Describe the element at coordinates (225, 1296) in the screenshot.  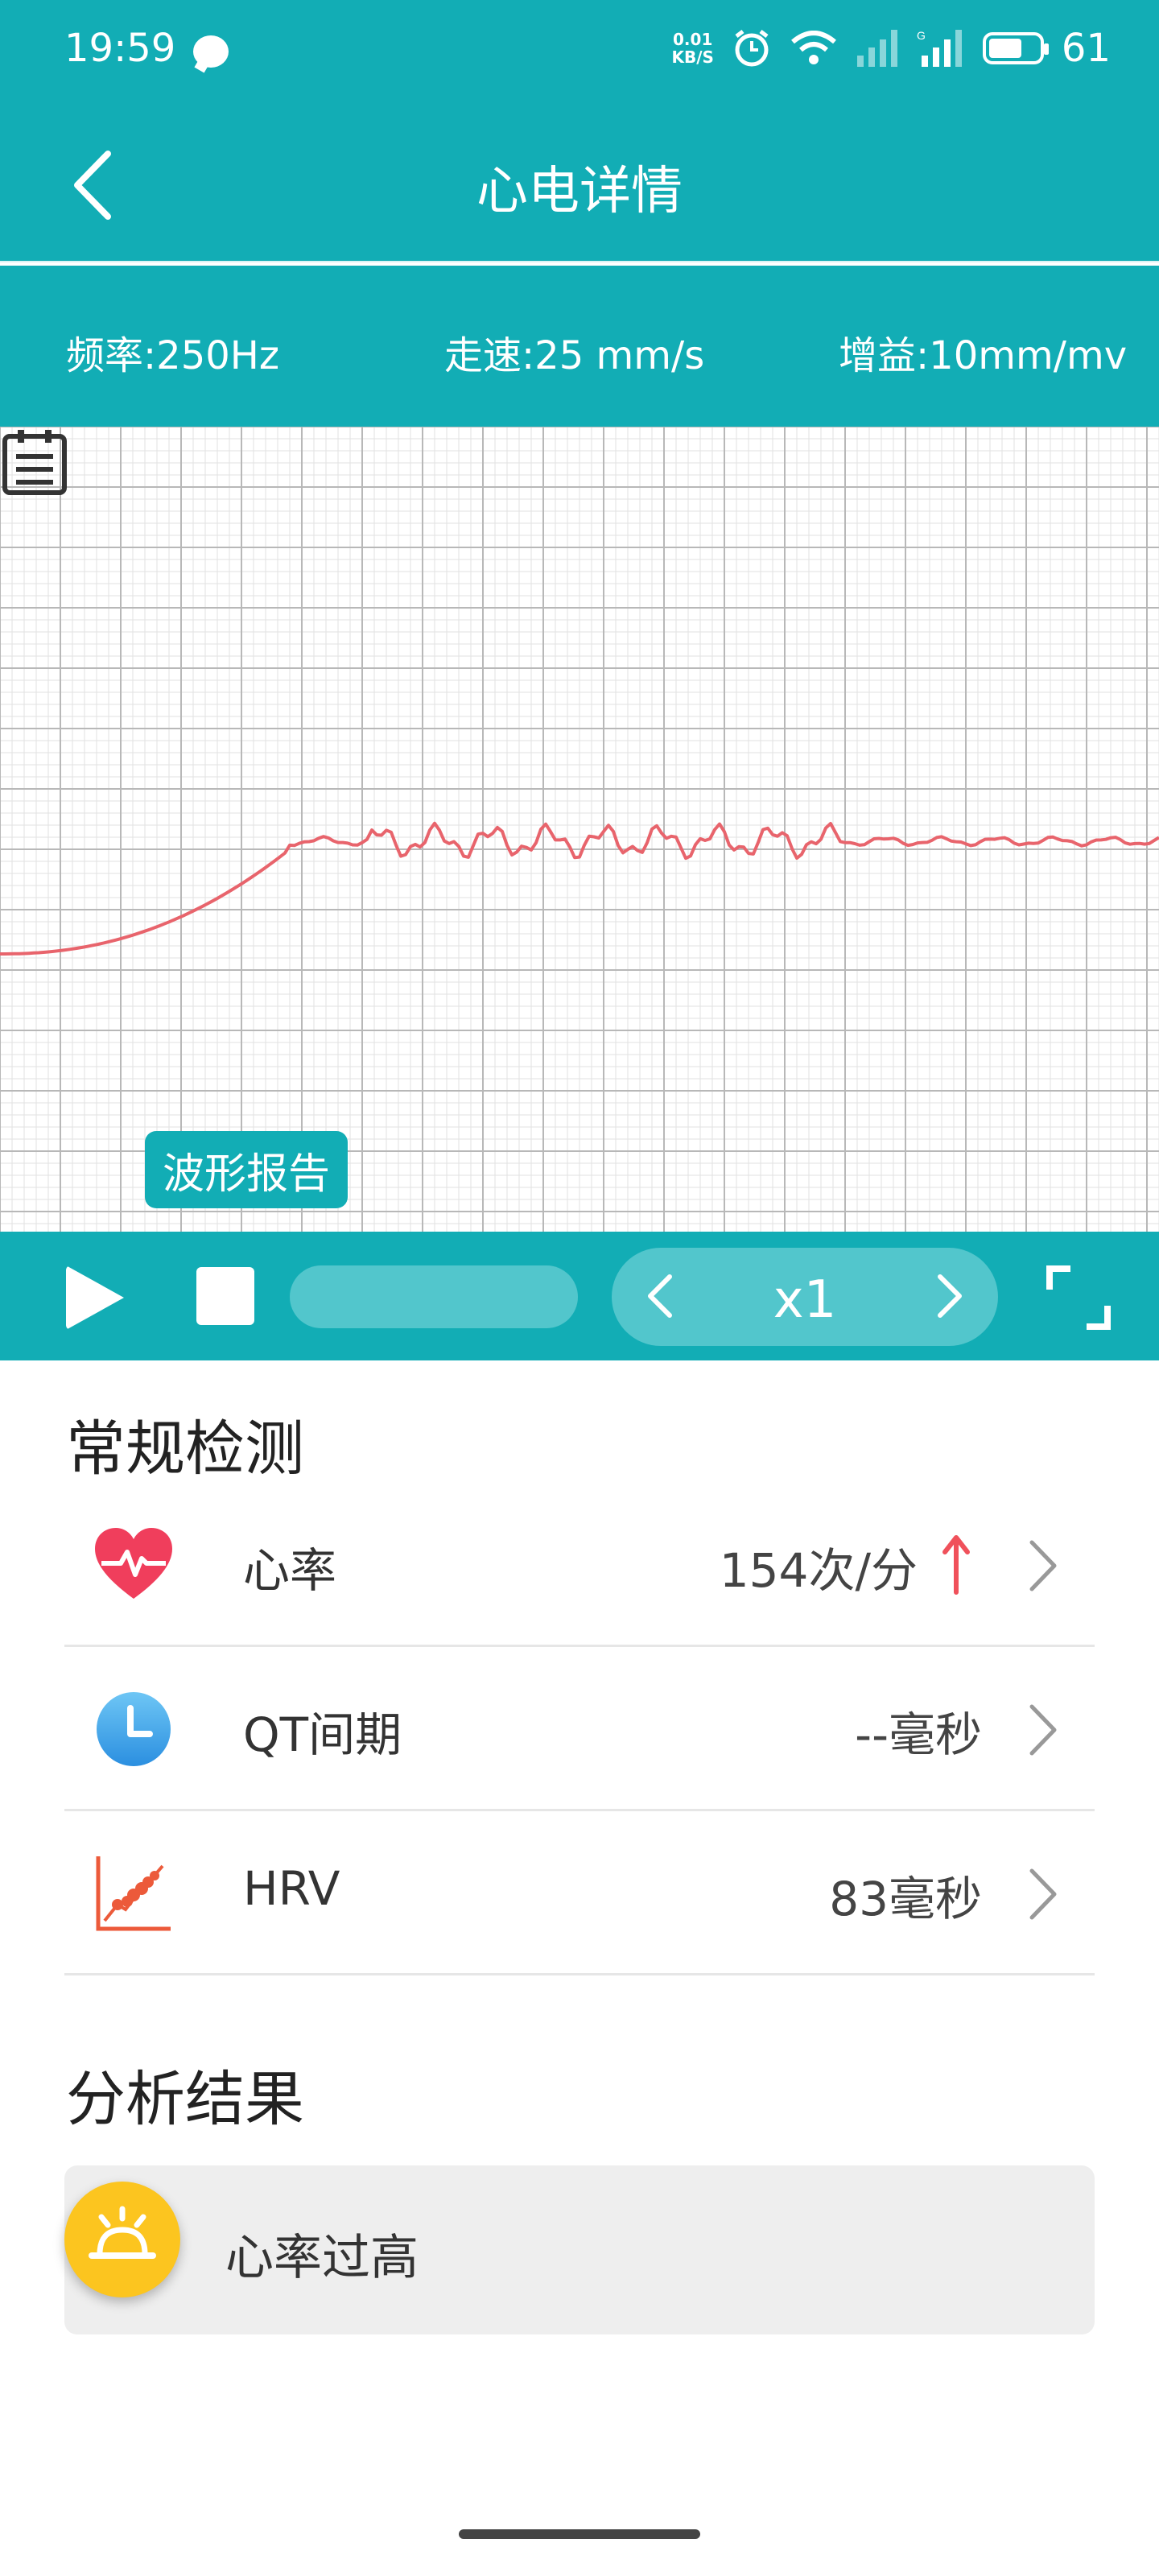
I see `stop-icon` at that location.